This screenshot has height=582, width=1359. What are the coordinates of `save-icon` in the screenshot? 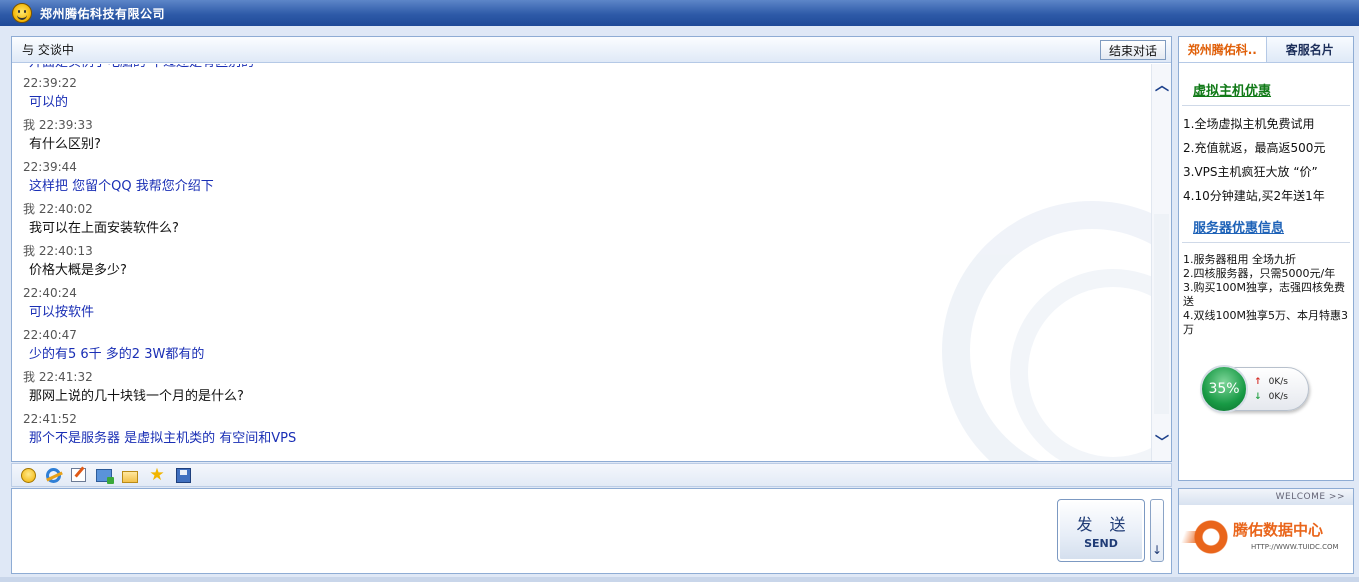 It's located at (183, 475).